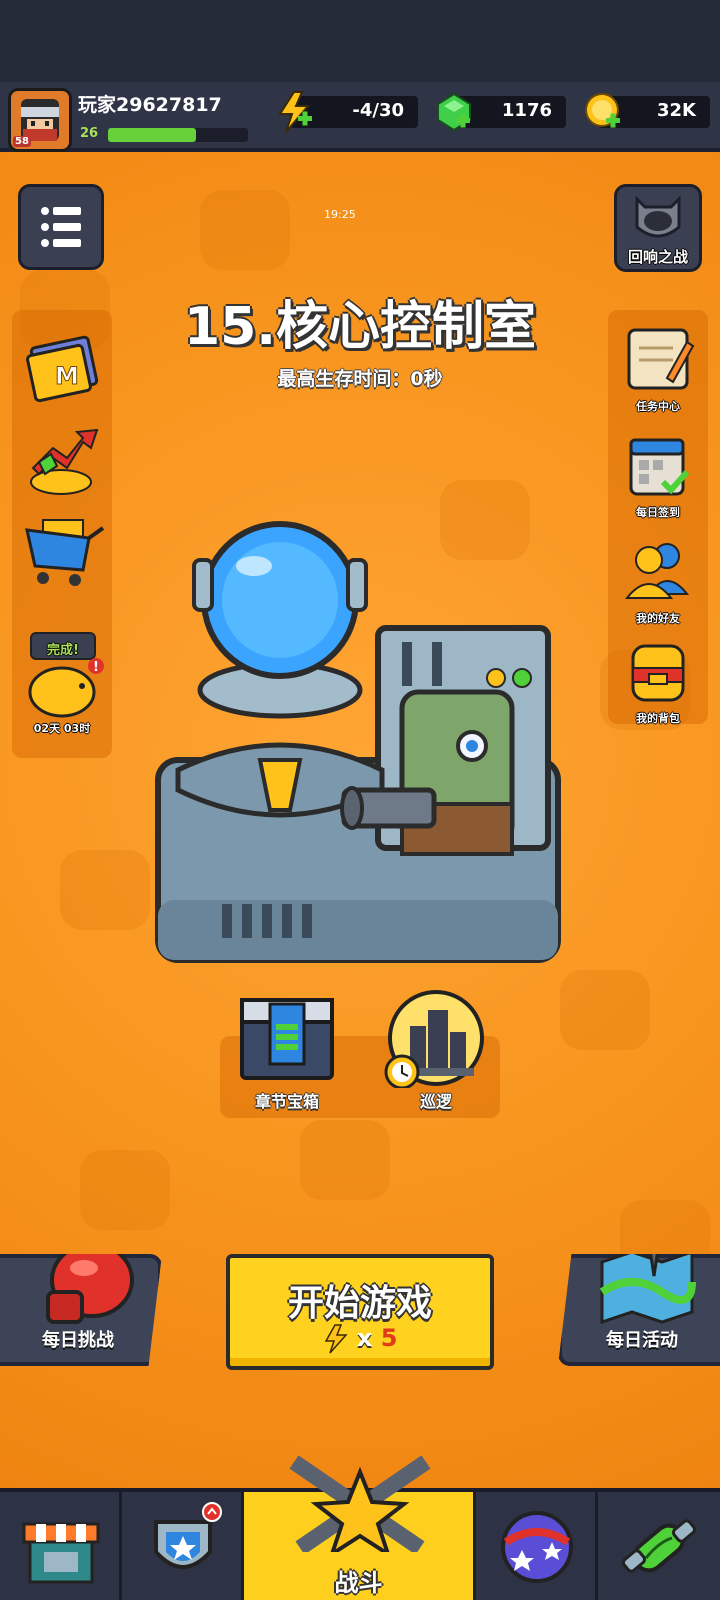  Describe the element at coordinates (78, 1340) in the screenshot. I see `daily-challenge-label: 每日挑战` at that location.